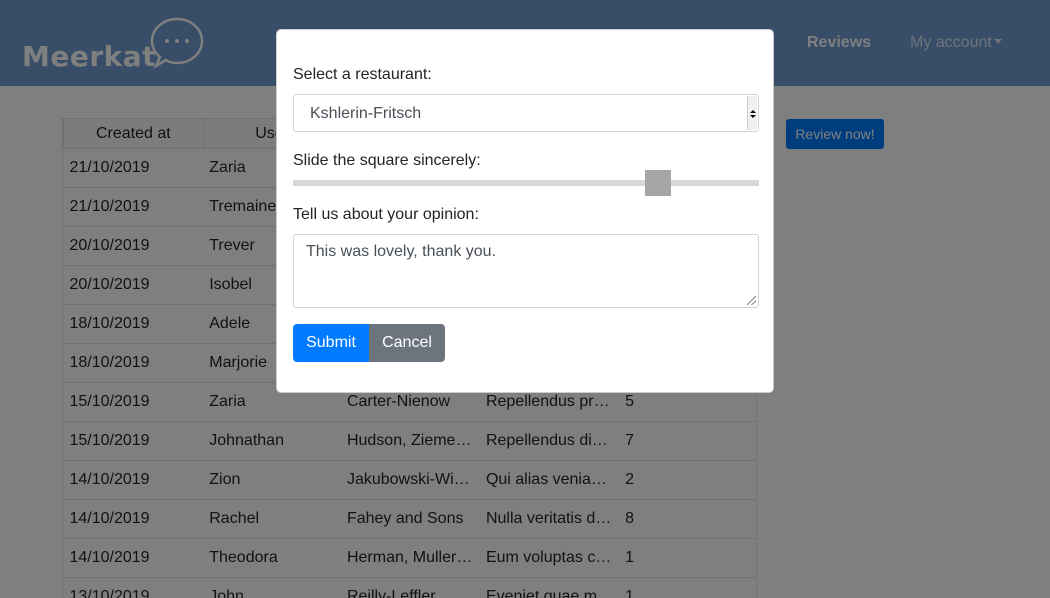 This screenshot has height=598, width=1050. Describe the element at coordinates (658, 183) in the screenshot. I see `sincerity-slider-thumb` at that location.